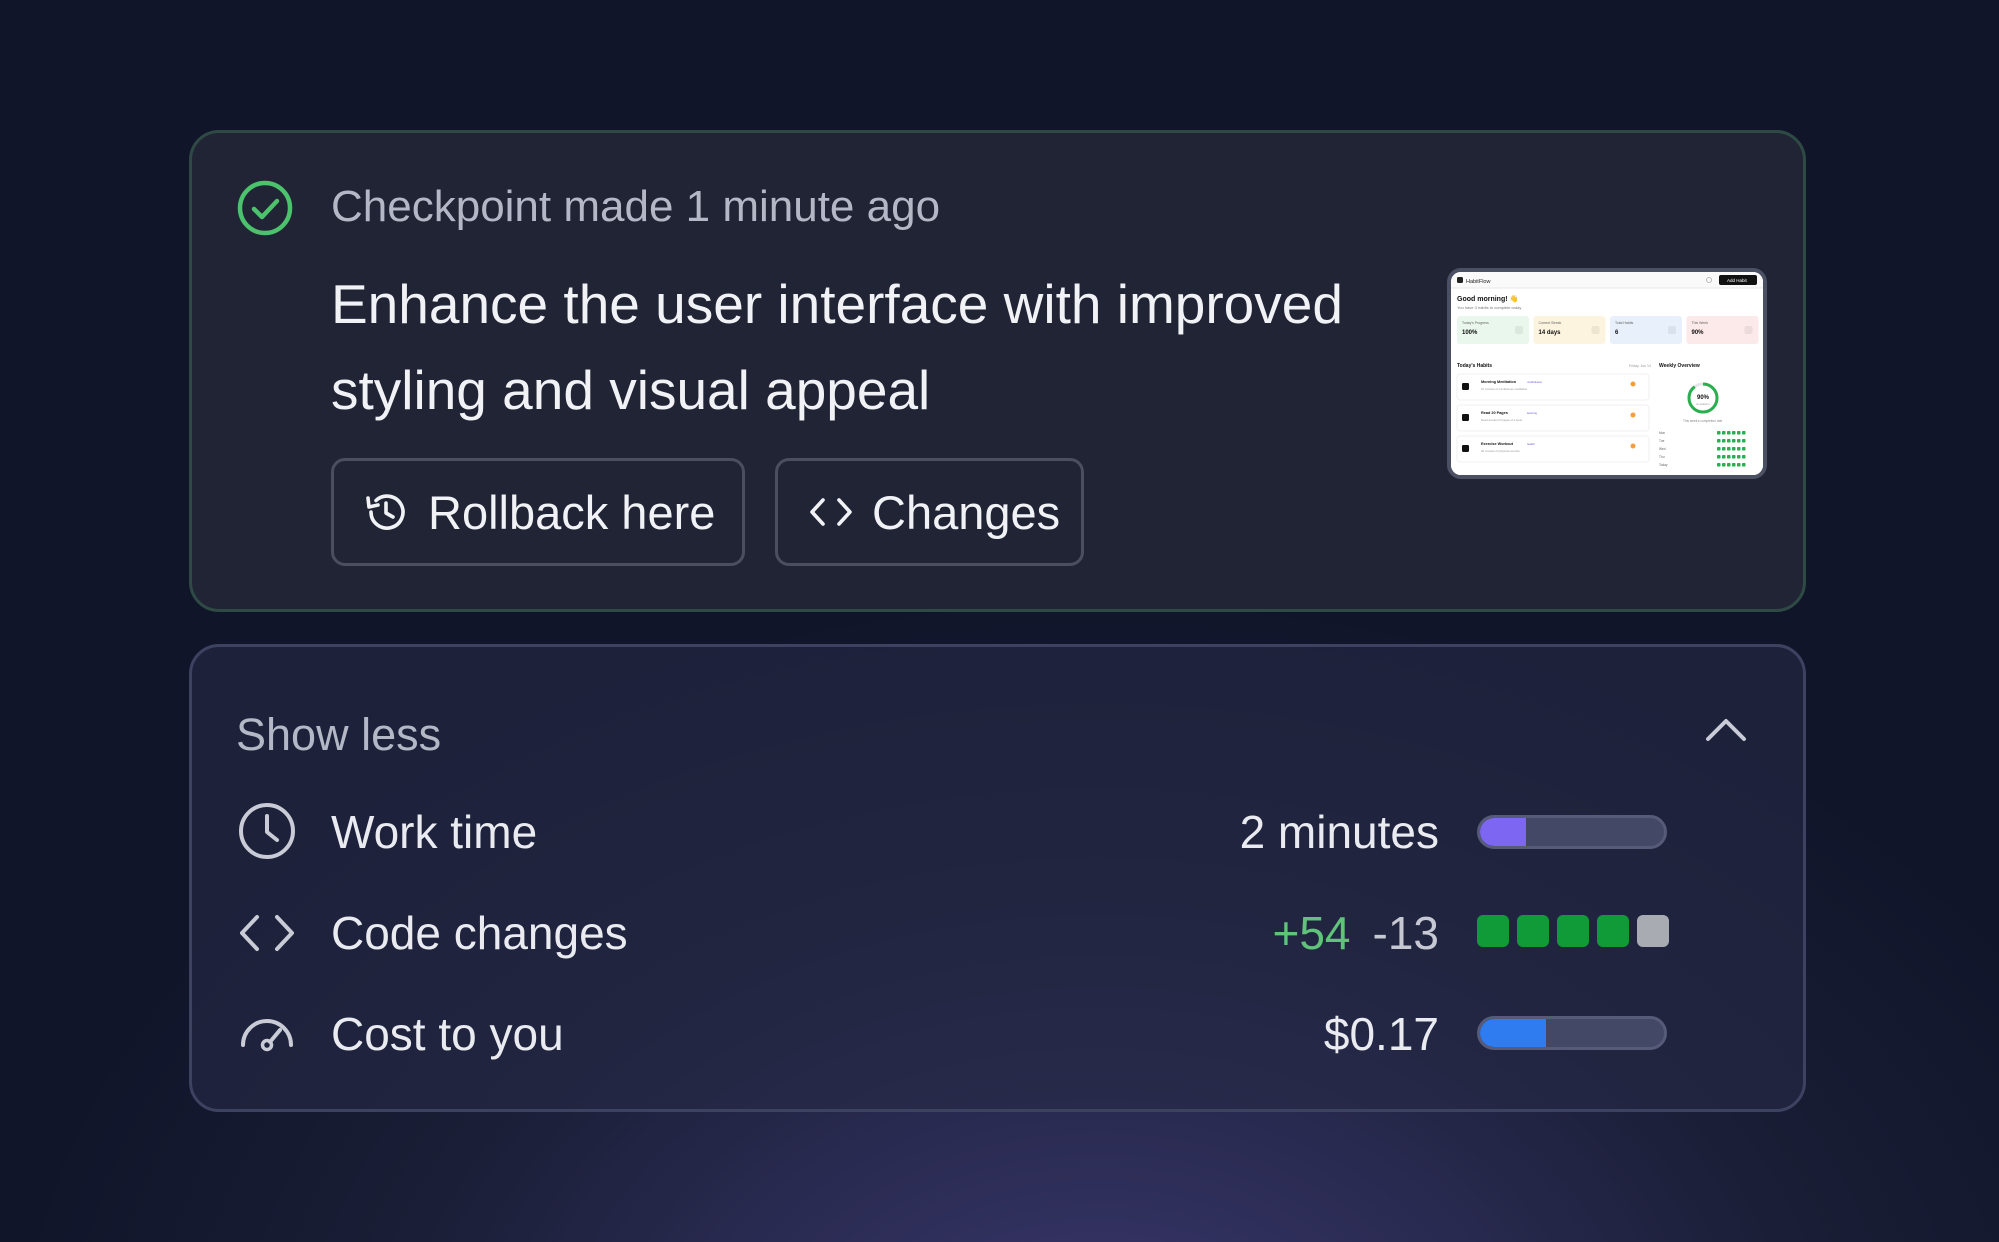 This screenshot has width=1999, height=1242. I want to click on work-time-label: Work time, so click(434, 832).